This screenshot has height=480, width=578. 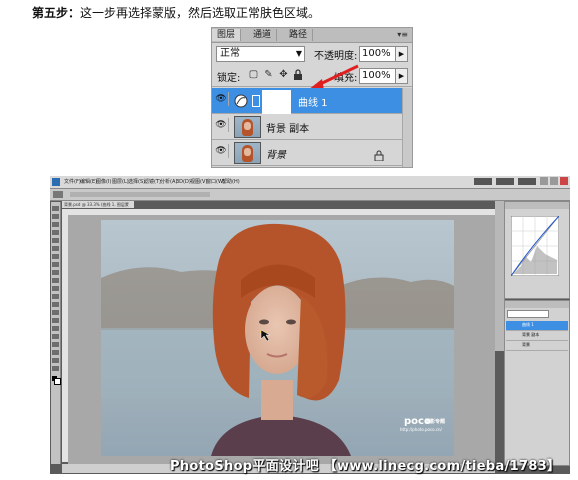 I want to click on layer-mask-thumbnail, so click(x=276, y=102).